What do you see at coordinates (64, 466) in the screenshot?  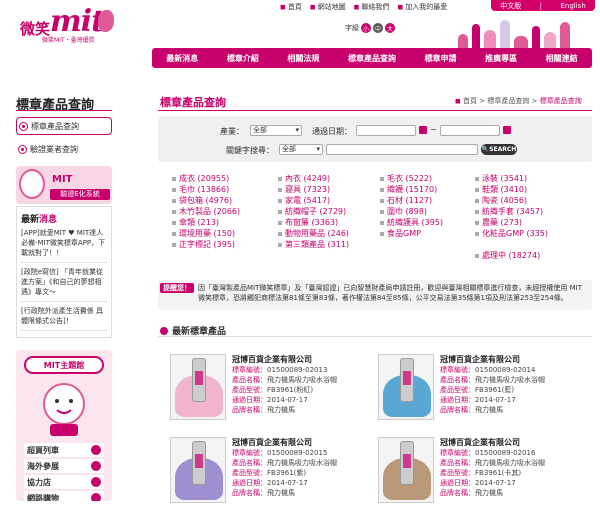 I see `theme-item: 海外參展` at bounding box center [64, 466].